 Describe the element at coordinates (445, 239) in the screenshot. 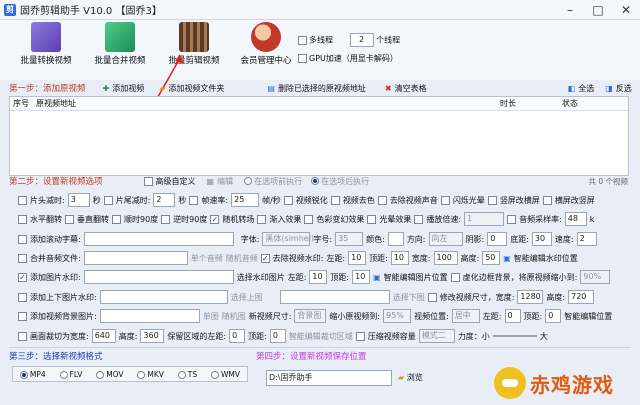

I see `direction-select: 向左` at that location.